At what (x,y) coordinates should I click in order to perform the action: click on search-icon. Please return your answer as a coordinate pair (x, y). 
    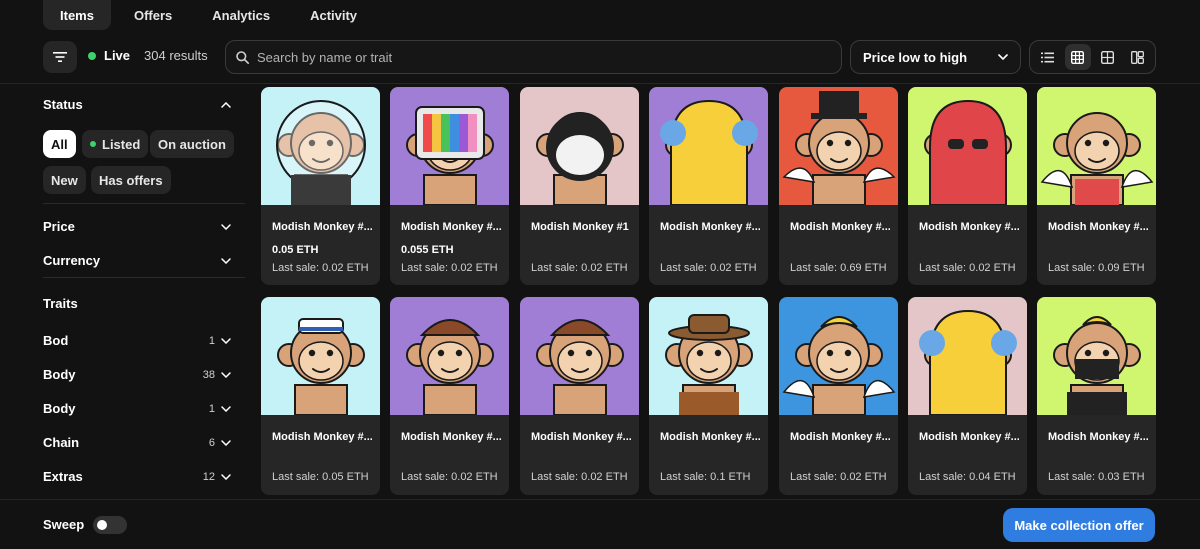
    Looking at the image, I should click on (242, 57).